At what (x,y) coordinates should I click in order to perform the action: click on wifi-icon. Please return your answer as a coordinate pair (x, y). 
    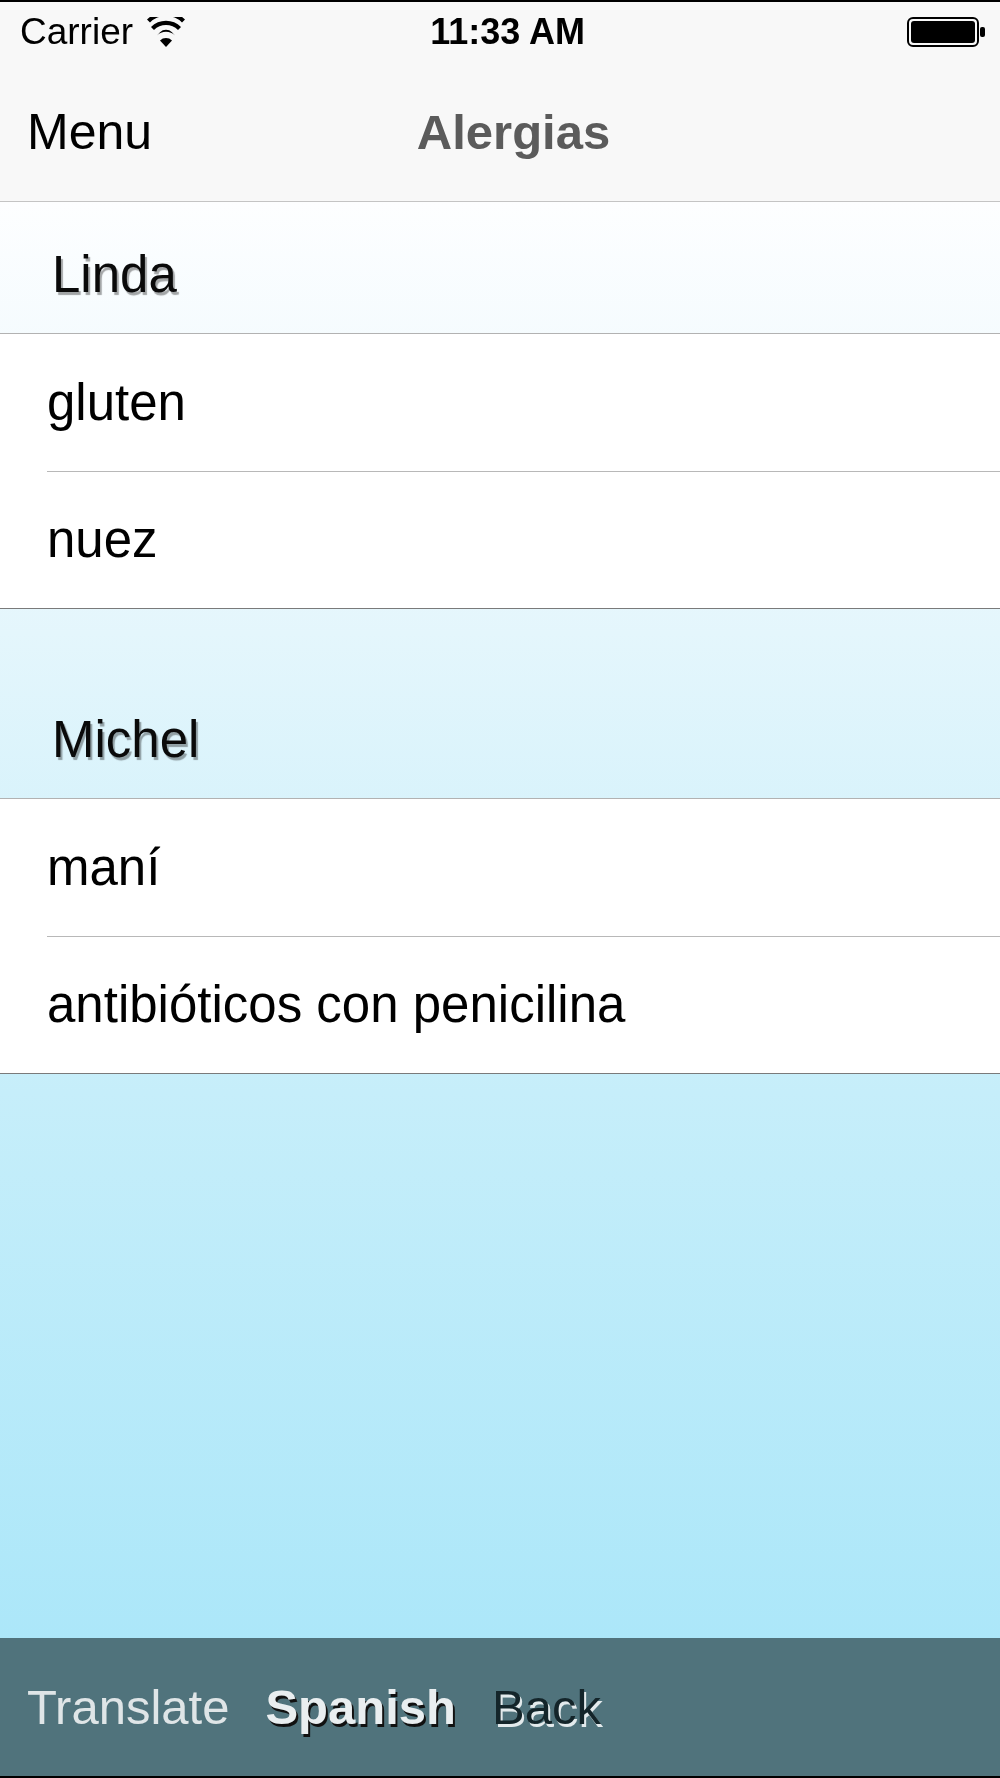
    Looking at the image, I should click on (166, 32).